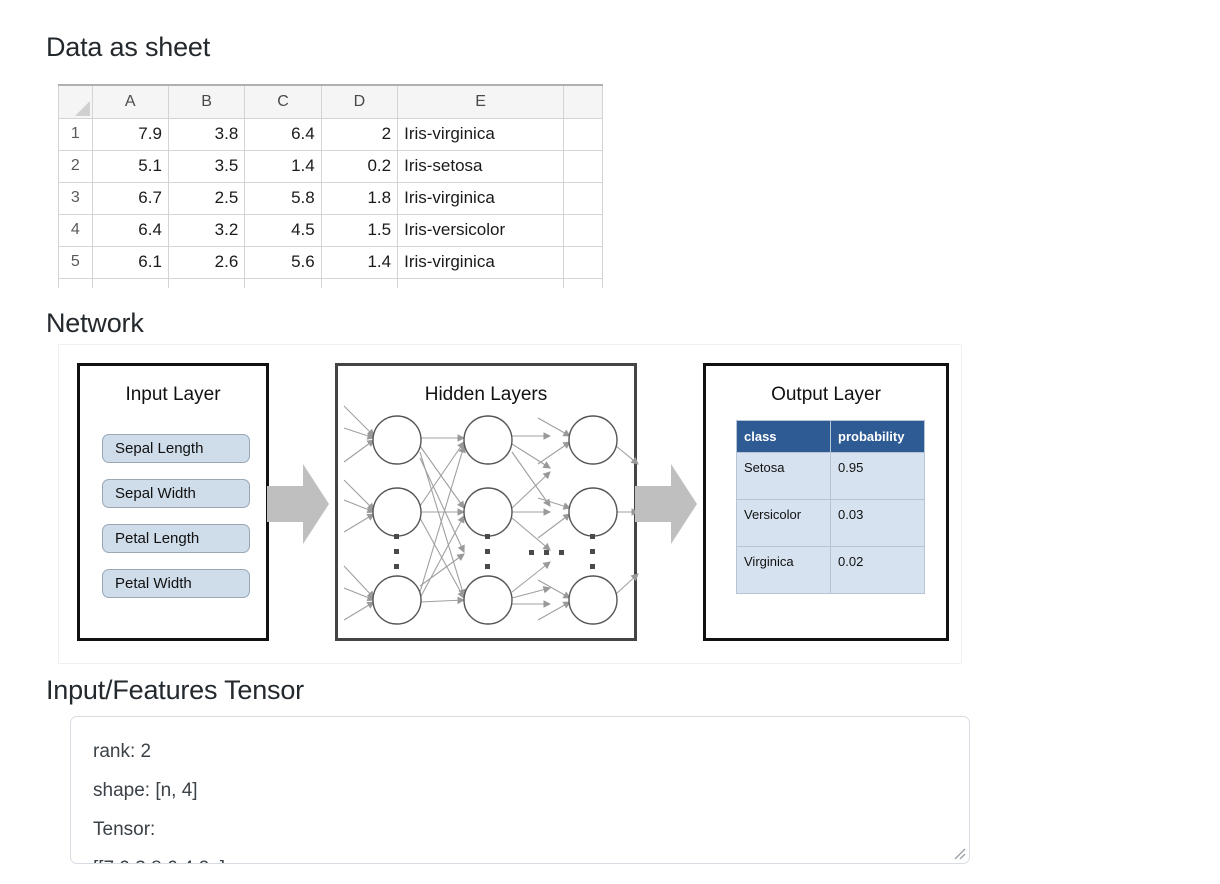  Describe the element at coordinates (283, 198) in the screenshot. I see `cell-c3: 5.8` at that location.